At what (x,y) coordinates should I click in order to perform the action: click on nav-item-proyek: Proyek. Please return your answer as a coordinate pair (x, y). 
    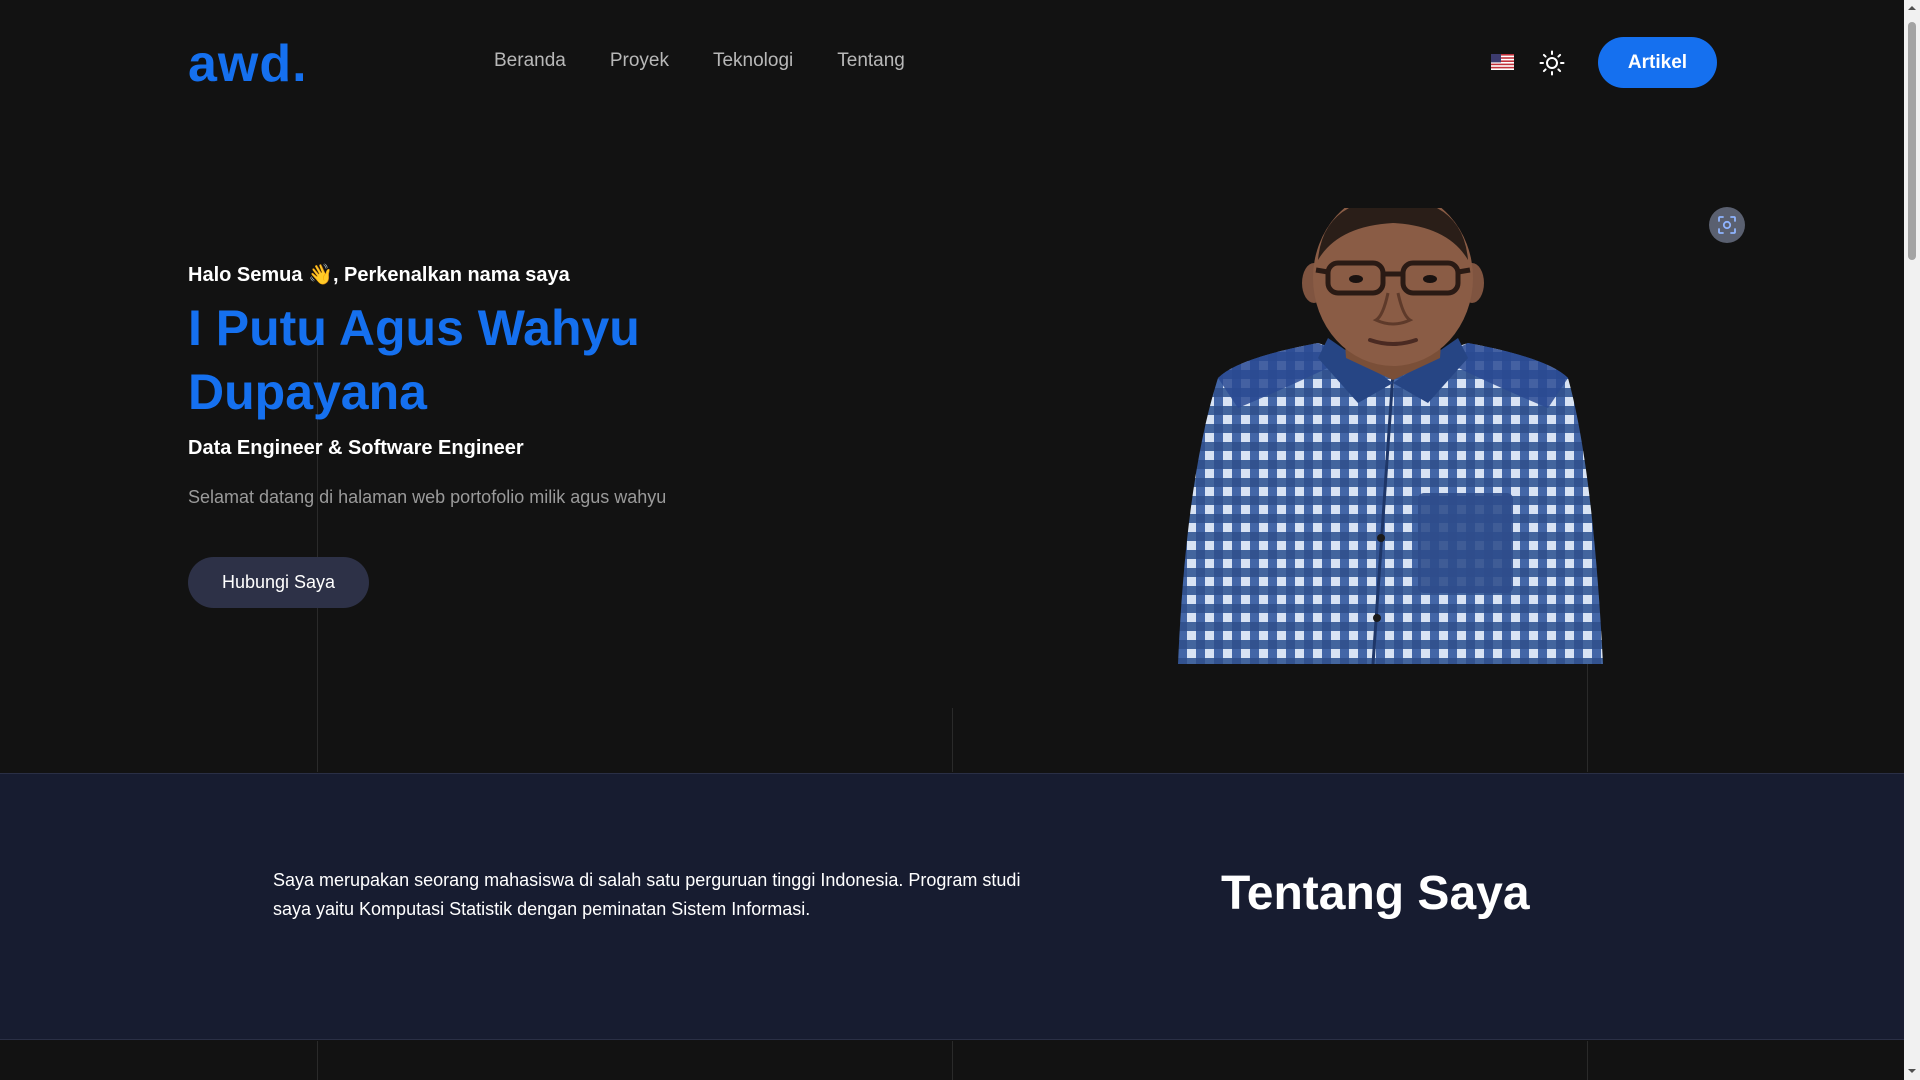
    Looking at the image, I should click on (639, 61).